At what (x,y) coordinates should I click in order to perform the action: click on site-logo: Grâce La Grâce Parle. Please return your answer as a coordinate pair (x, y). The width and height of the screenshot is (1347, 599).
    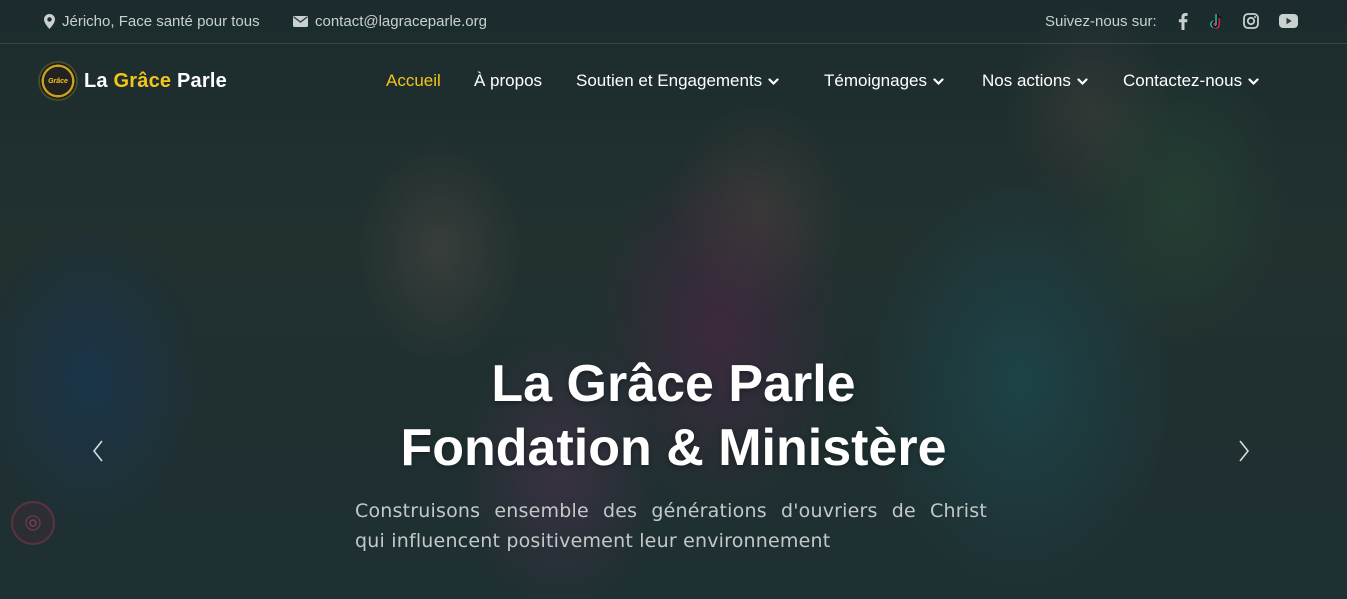
    Looking at the image, I should click on (133, 81).